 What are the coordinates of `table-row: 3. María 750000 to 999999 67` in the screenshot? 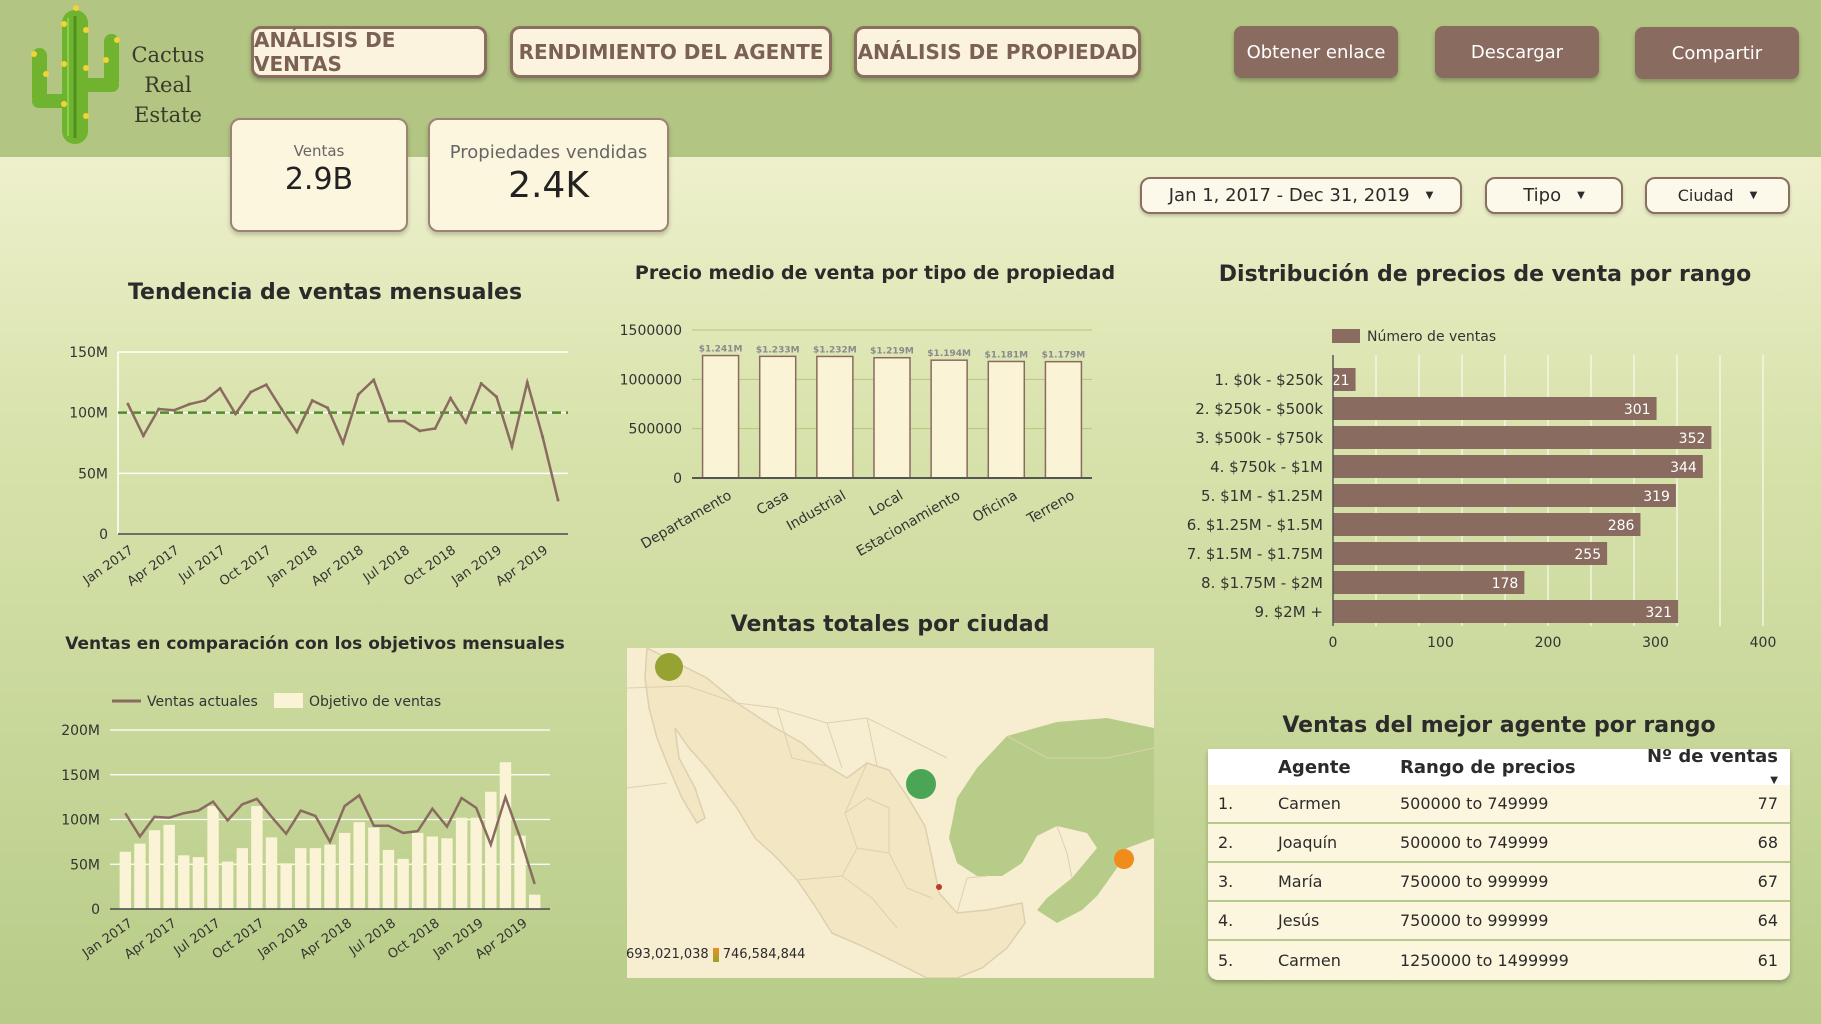 It's located at (1499, 882).